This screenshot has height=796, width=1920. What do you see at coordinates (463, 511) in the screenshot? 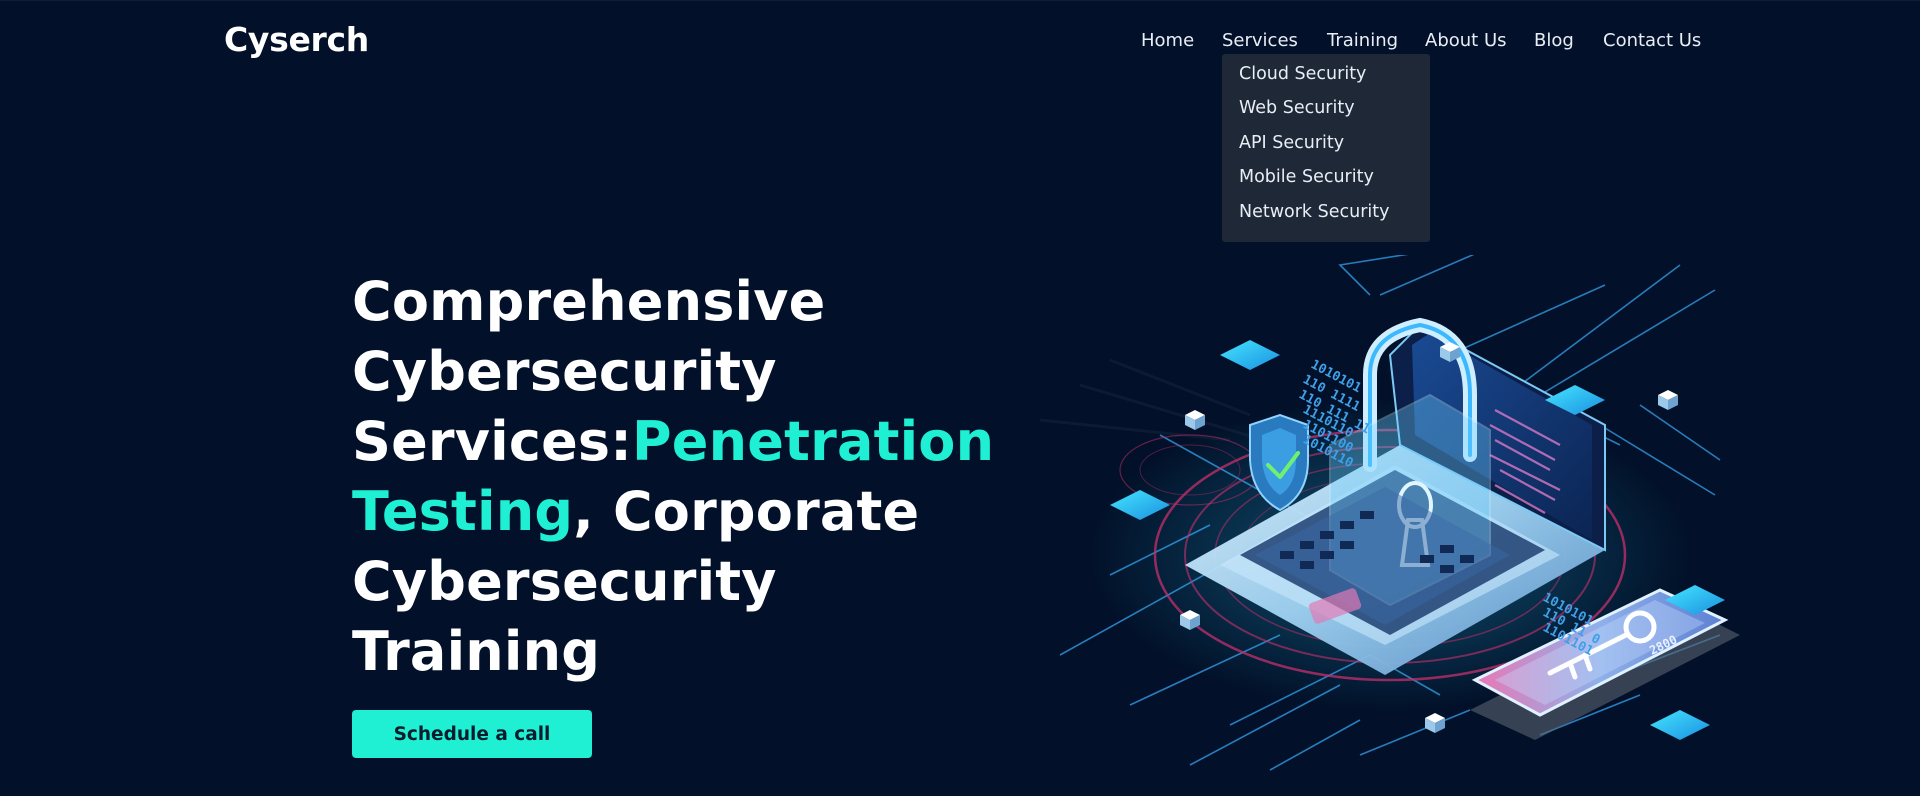
I see `hero-title-testing: Testing` at bounding box center [463, 511].